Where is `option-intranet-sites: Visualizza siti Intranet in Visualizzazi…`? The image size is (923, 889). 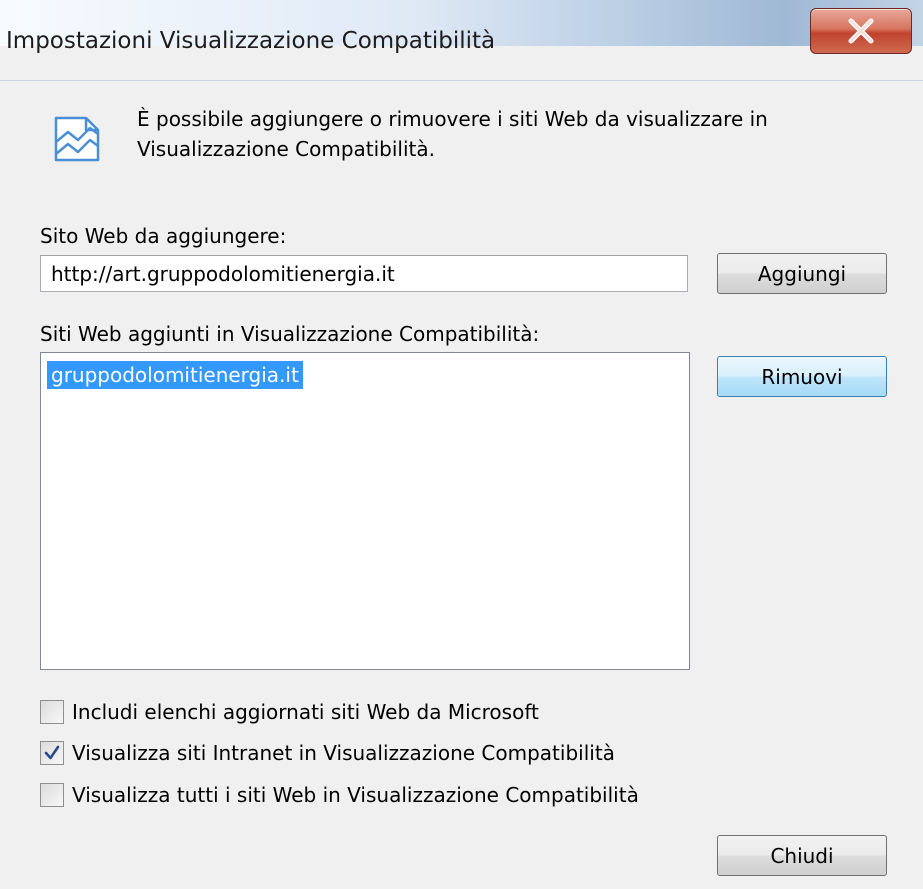 option-intranet-sites: Visualizza siti Intranet in Visualizzazi… is located at coordinates (327, 753).